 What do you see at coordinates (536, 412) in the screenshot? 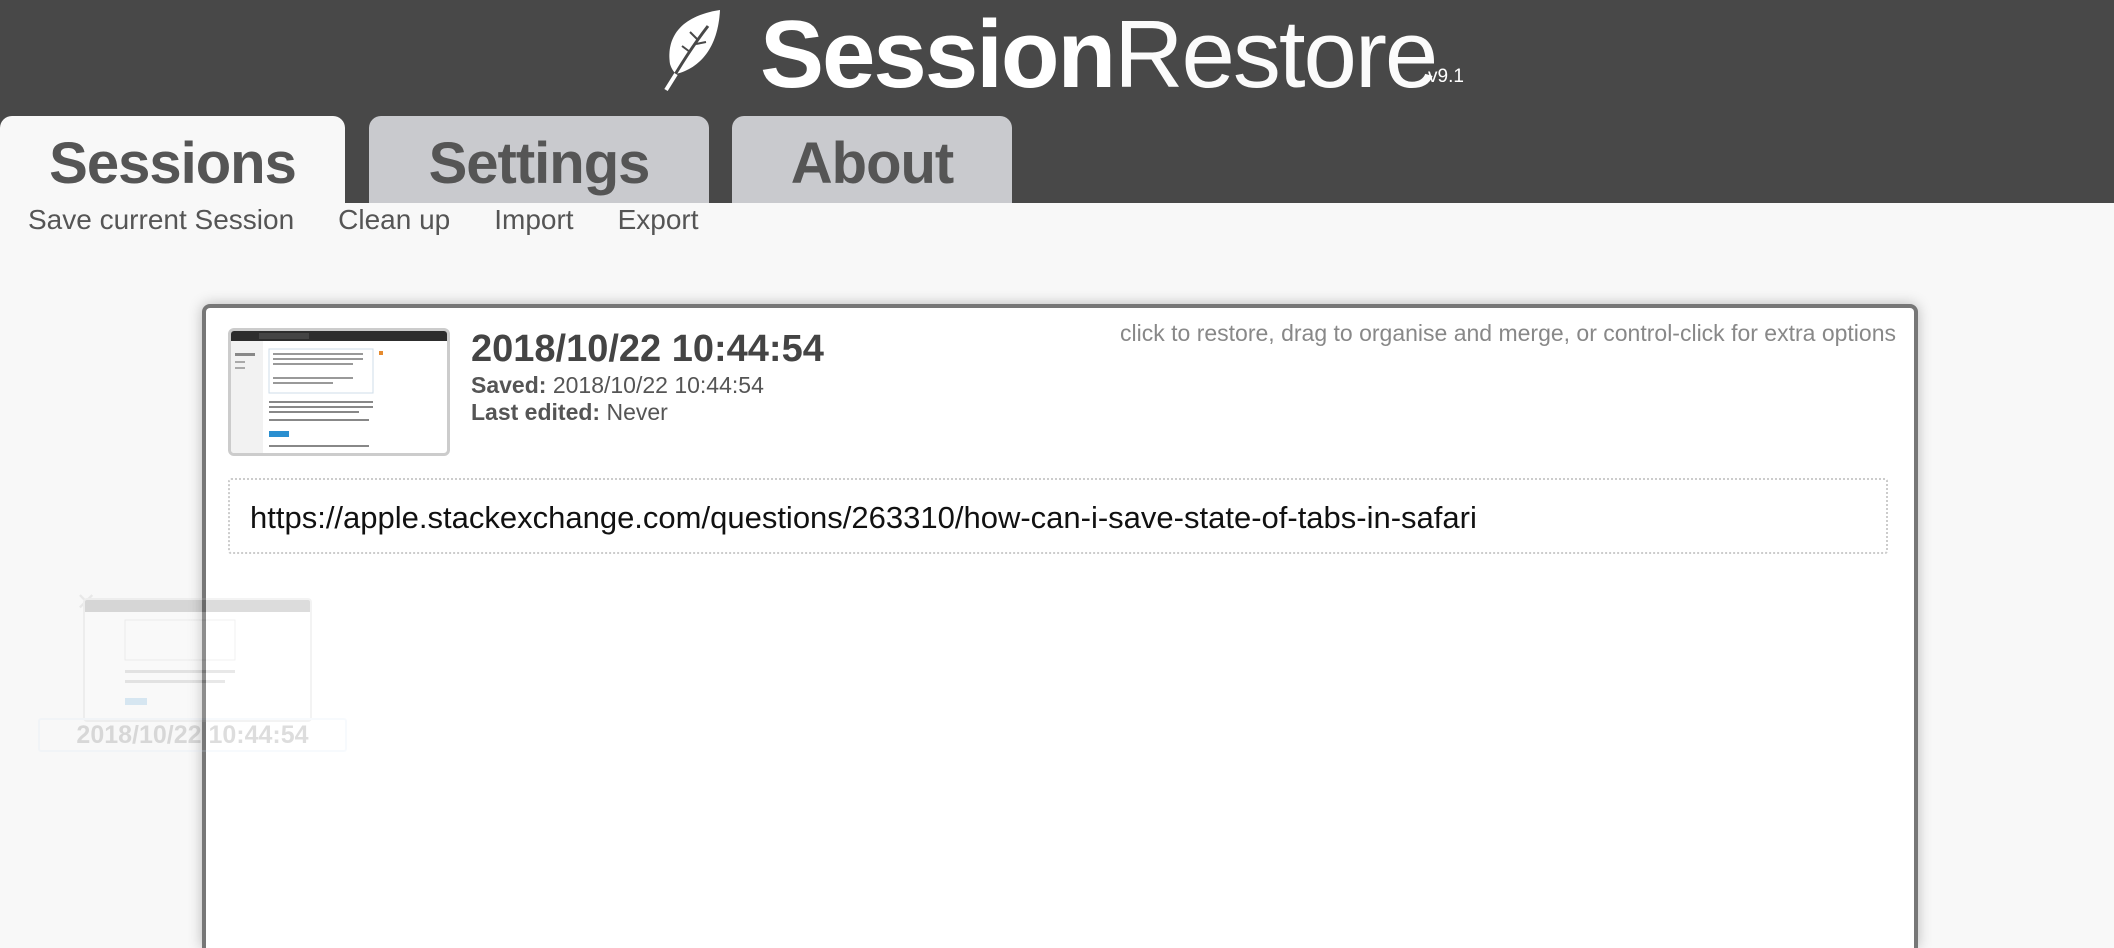
I see `last-edited-label: Last edited:` at bounding box center [536, 412].